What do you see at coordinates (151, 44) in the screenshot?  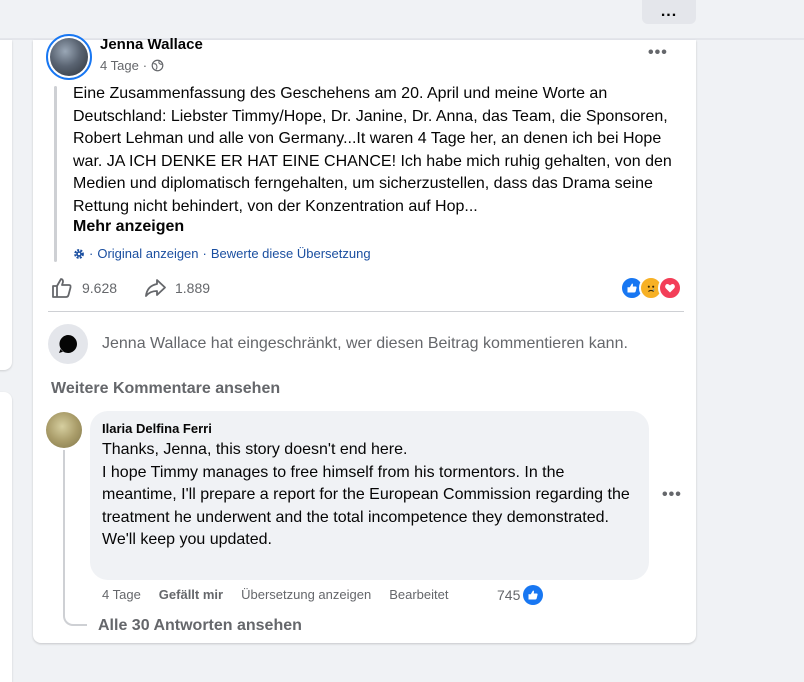 I see `author-name: Jenna Wallace` at bounding box center [151, 44].